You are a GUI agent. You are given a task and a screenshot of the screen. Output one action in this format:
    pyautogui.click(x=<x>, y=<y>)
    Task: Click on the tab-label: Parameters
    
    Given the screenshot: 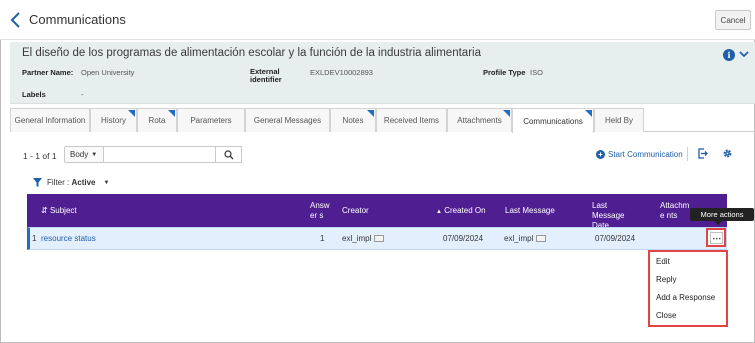 What is the action you would take?
    pyautogui.click(x=211, y=120)
    